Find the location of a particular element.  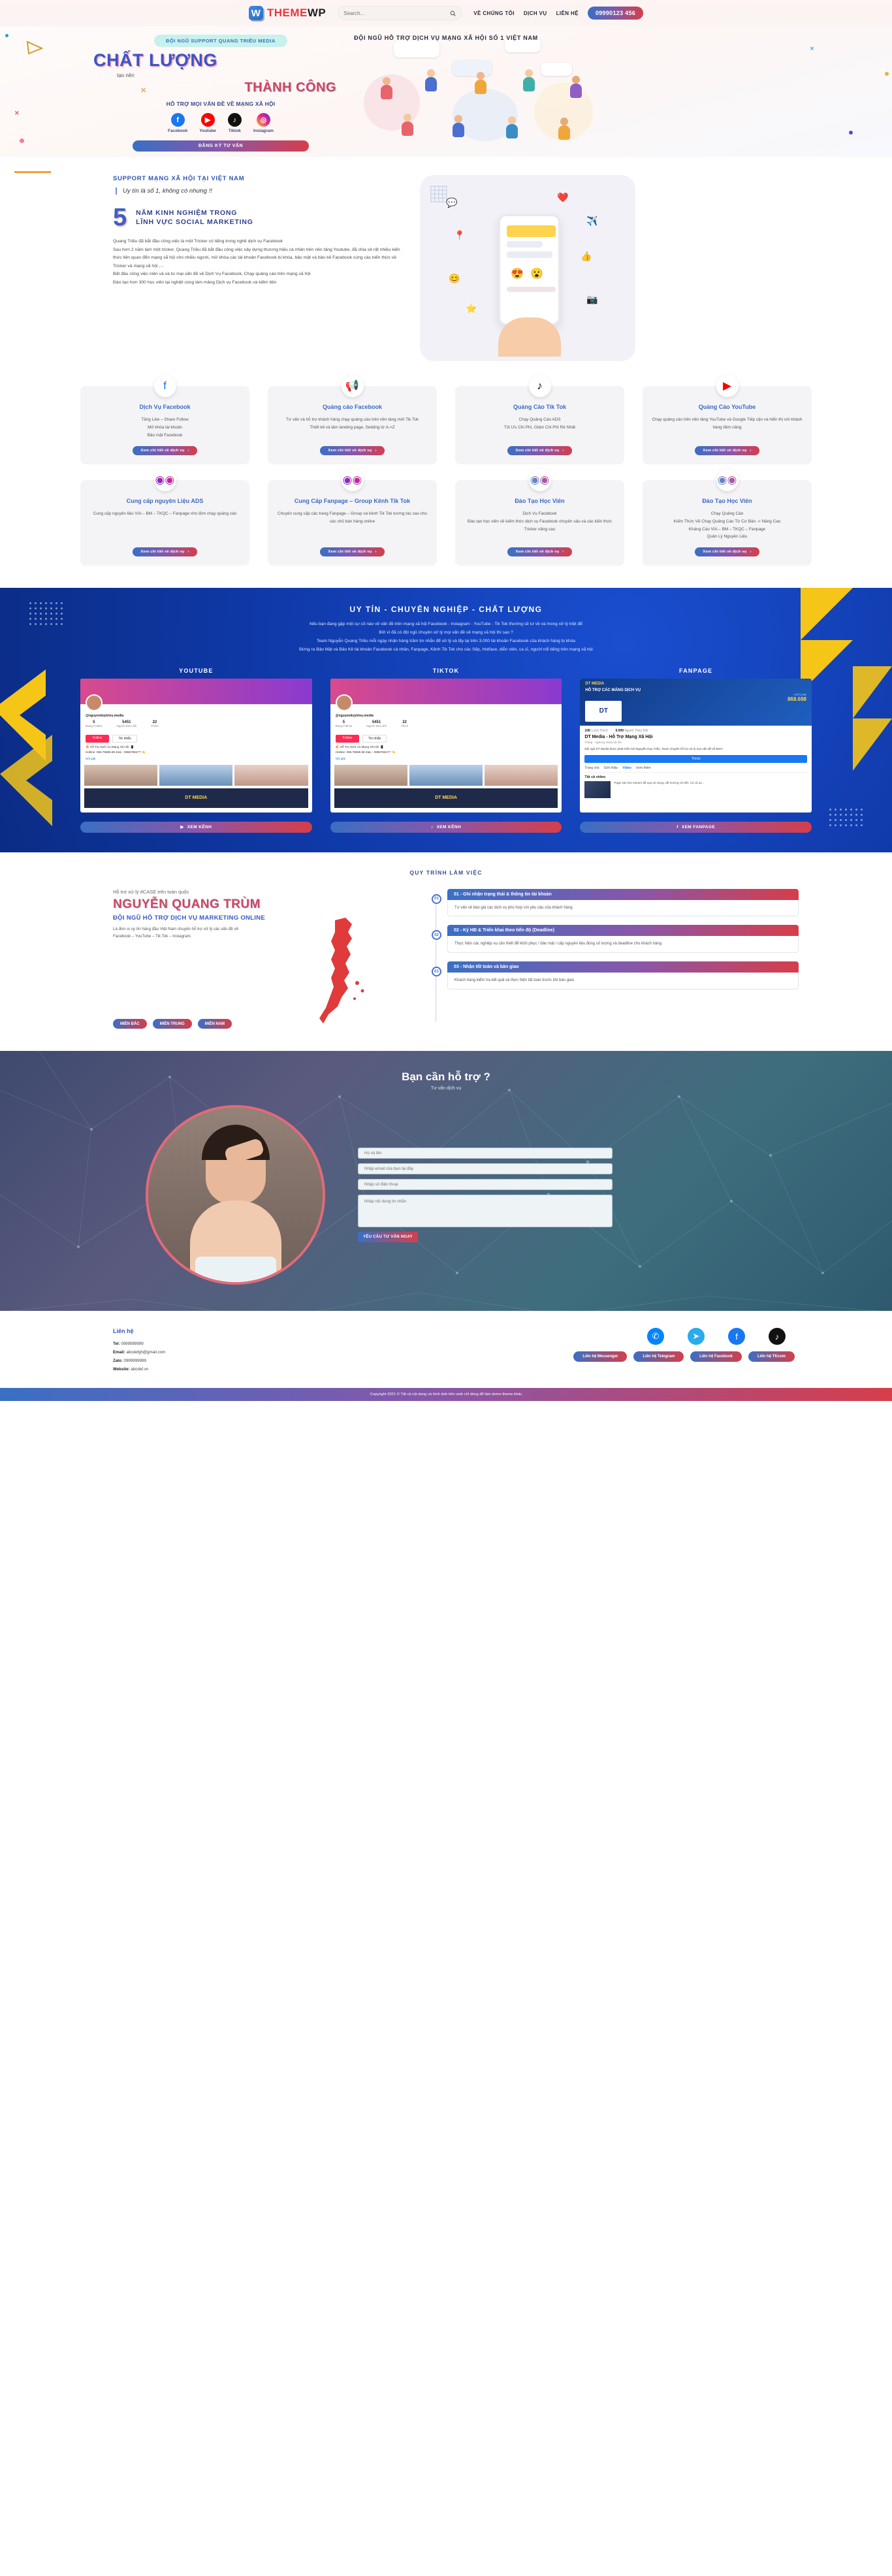

search-box is located at coordinates (400, 13).